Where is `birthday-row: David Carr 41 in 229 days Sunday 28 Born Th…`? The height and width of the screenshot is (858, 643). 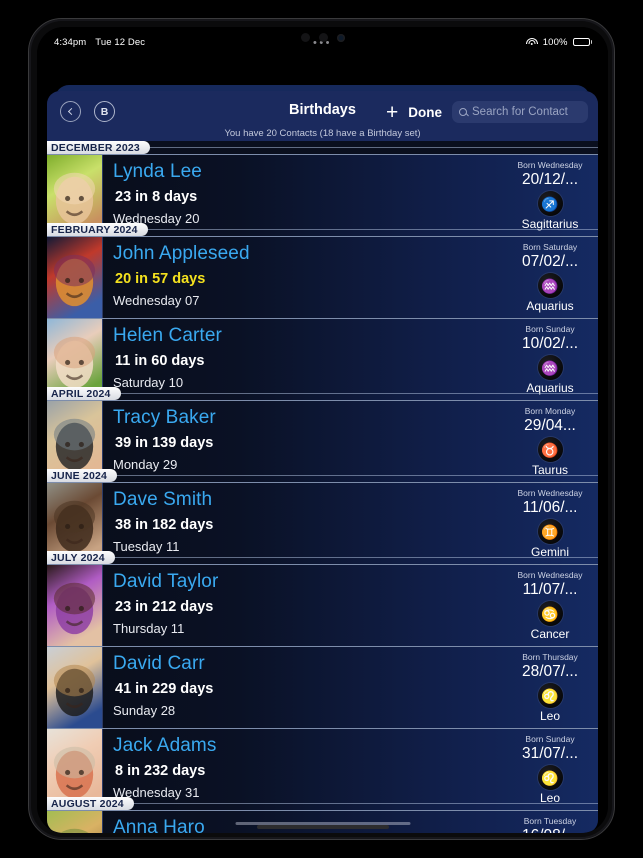 birthday-row: David Carr 41 in 229 days Sunday 28 Born Th… is located at coordinates (322, 687).